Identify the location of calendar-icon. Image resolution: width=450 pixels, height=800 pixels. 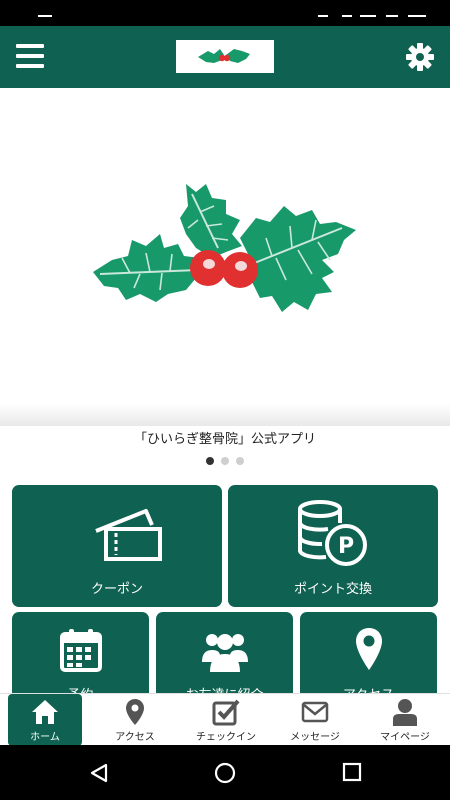
(81, 650).